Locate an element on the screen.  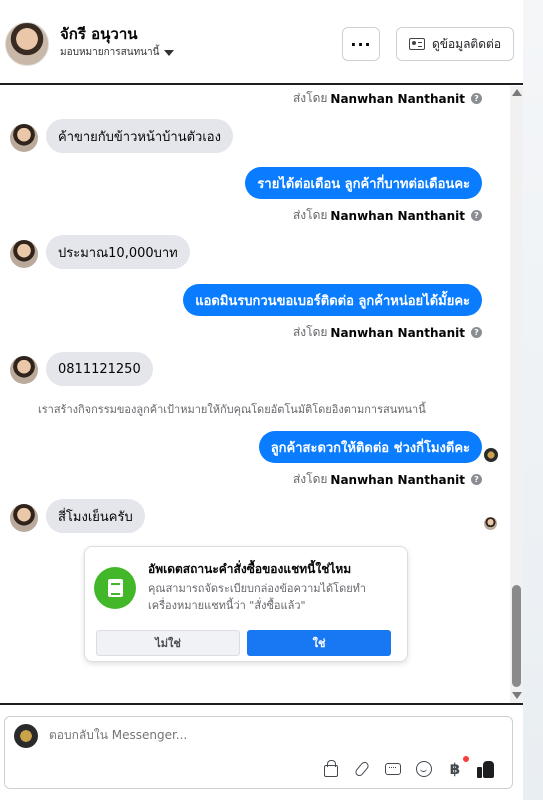
emoji-icon is located at coordinates (424, 769).